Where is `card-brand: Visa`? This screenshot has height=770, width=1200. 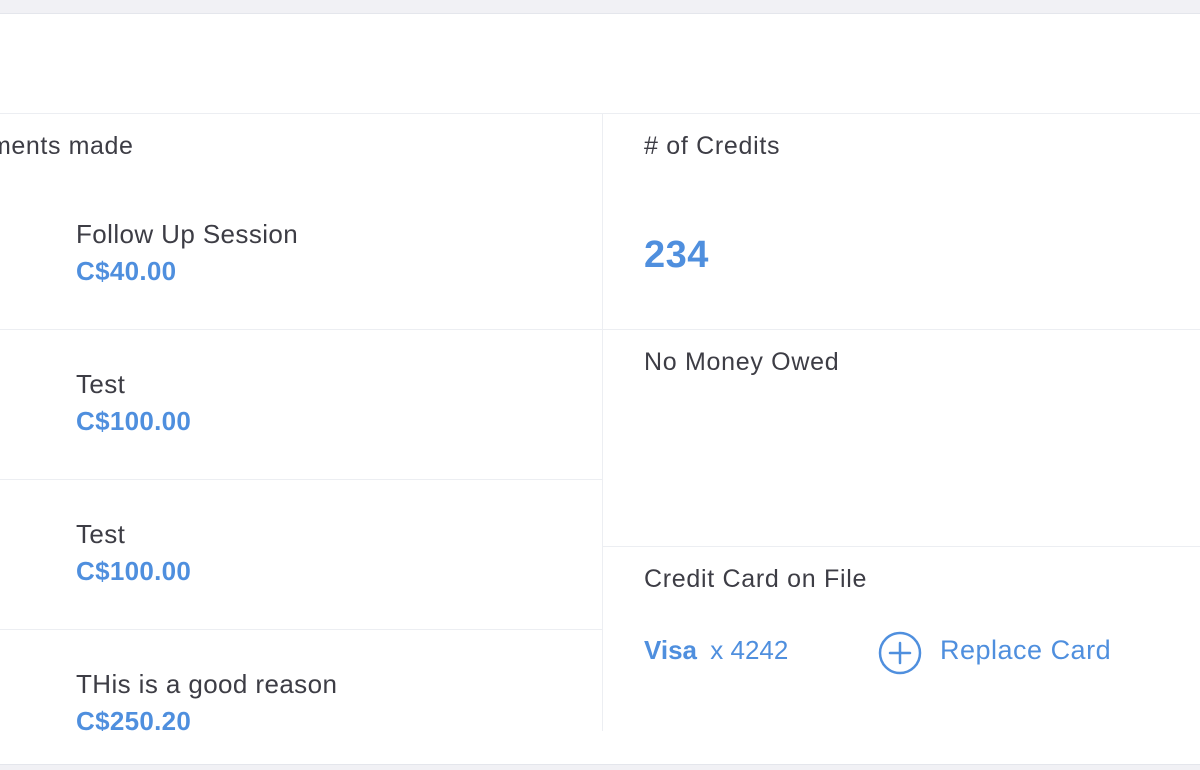 card-brand: Visa is located at coordinates (671, 650).